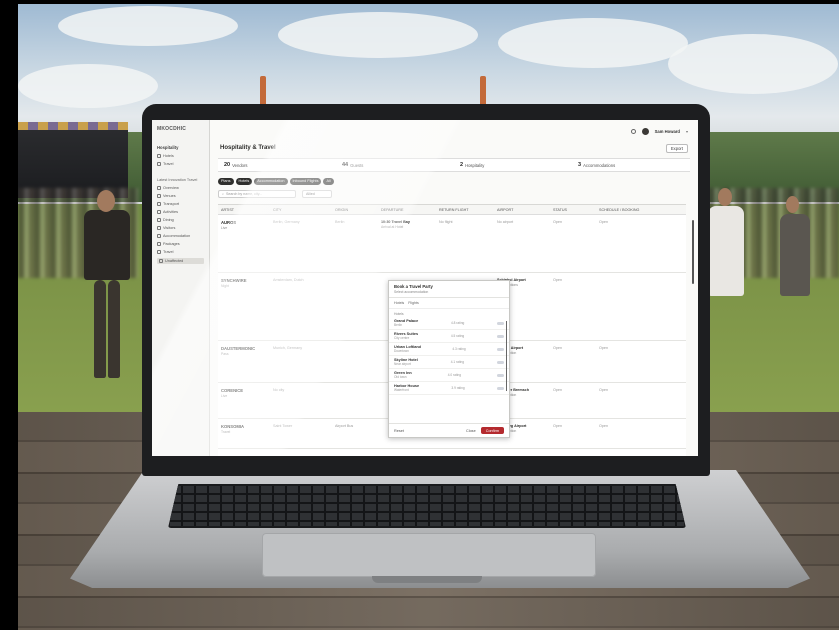 This screenshot has width=839, height=630. Describe the element at coordinates (248, 148) in the screenshot. I see `page-title: Hospitality & Travel` at that location.